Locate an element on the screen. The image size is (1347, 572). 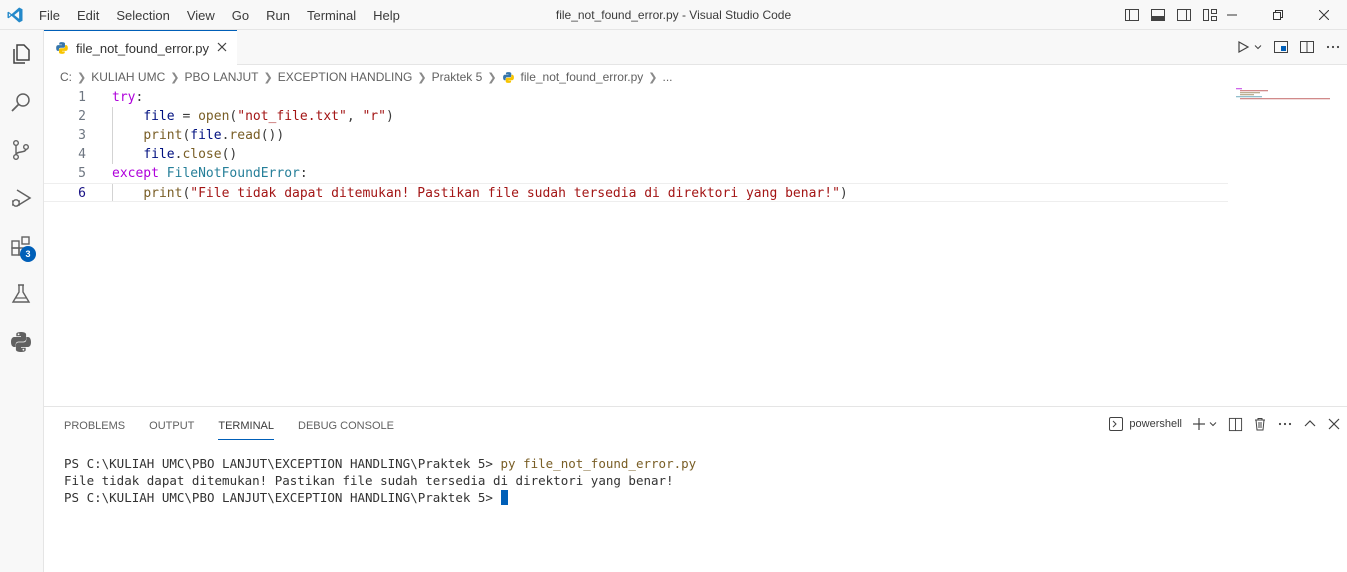
menu-view: View is located at coordinates (201, 15).